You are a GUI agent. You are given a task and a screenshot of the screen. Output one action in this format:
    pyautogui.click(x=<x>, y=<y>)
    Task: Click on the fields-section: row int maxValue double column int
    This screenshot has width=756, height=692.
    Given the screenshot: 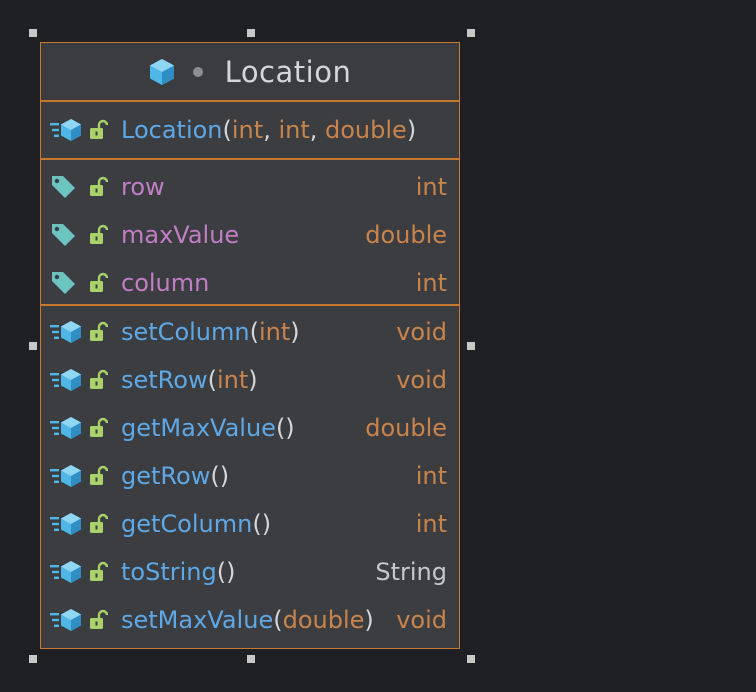 What is the action you would take?
    pyautogui.click(x=250, y=233)
    